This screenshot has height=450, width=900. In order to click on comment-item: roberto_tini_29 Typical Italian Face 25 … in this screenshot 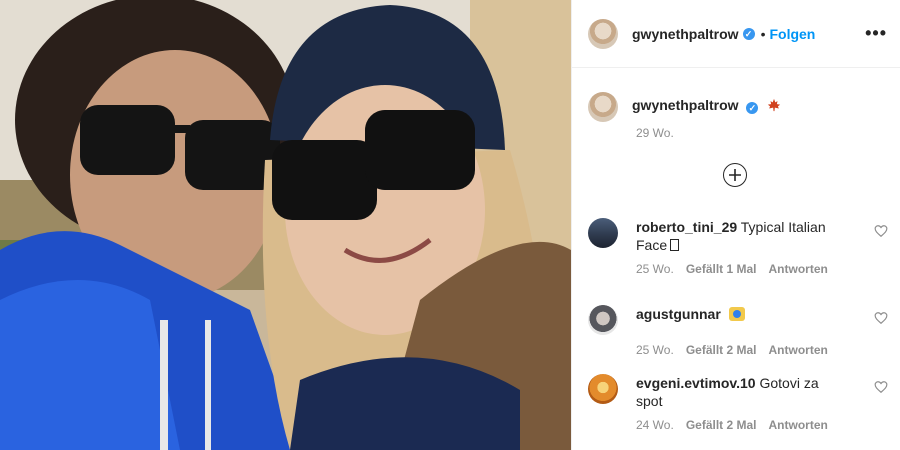, I will do `click(738, 247)`.